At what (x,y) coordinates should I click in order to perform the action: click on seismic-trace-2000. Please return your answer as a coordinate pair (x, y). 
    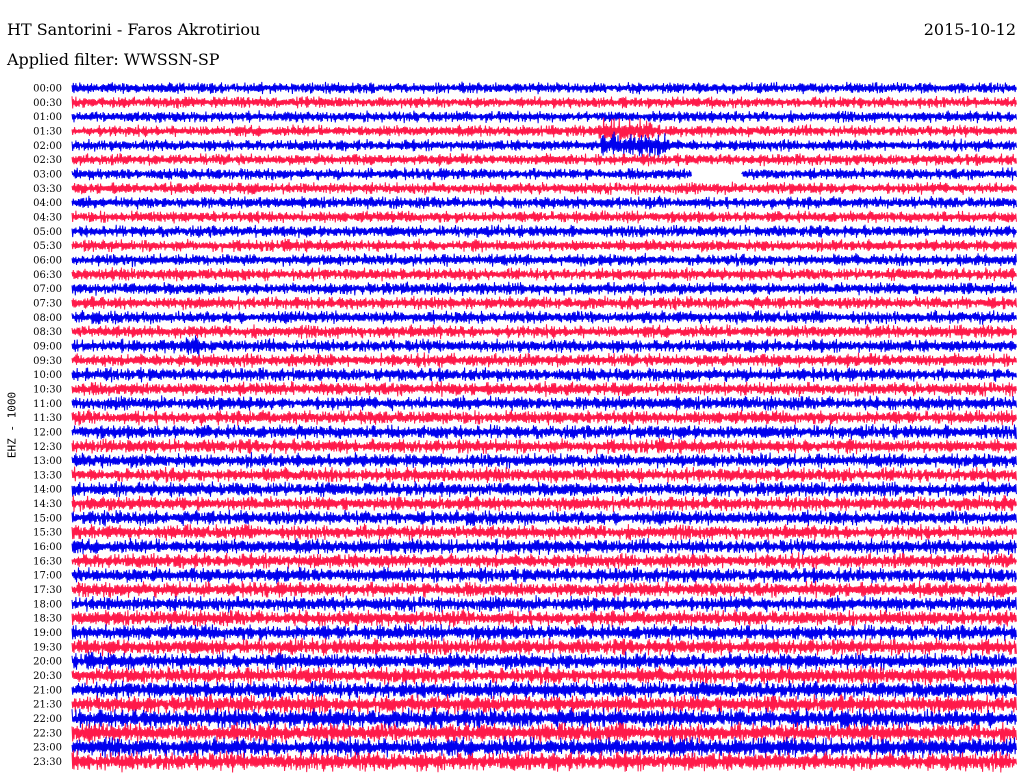
    Looking at the image, I should click on (544, 661).